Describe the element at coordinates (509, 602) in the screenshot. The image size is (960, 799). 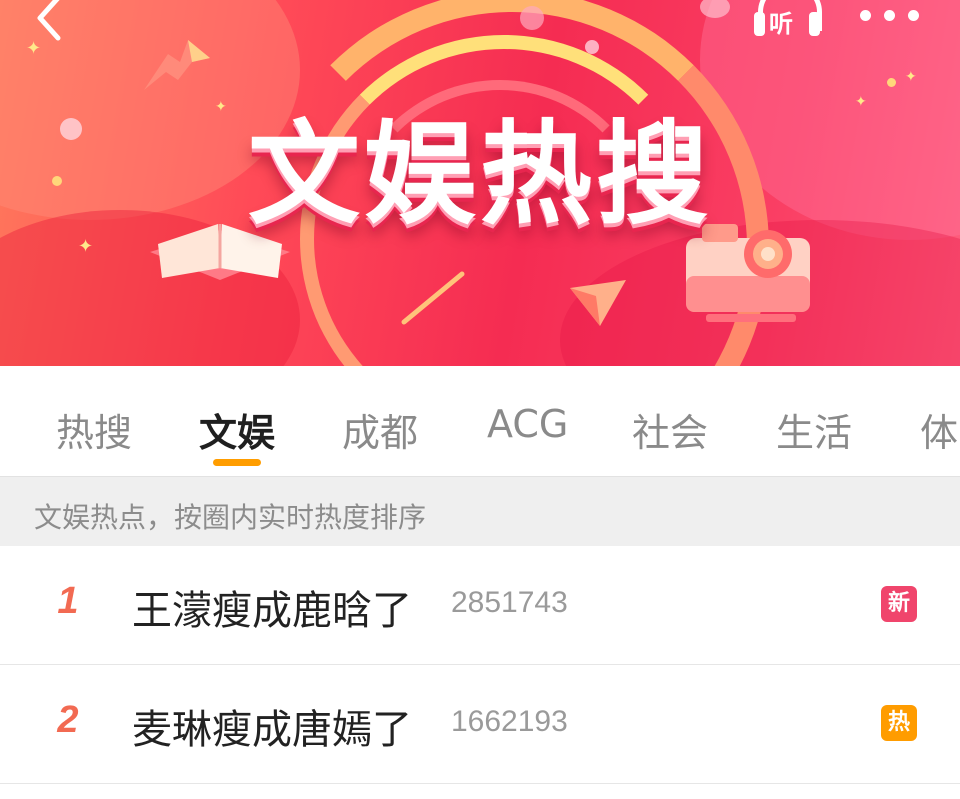
I see `heat-count: 2851743` at that location.